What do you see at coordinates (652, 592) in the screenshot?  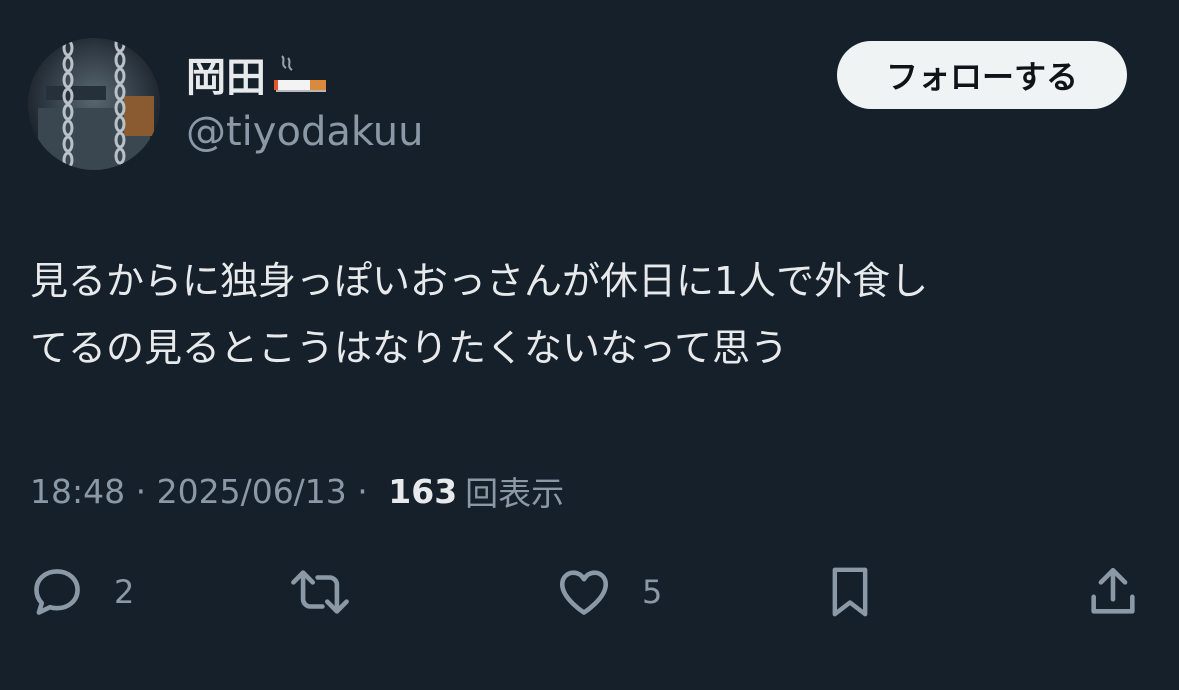 I see `like-count: 5` at bounding box center [652, 592].